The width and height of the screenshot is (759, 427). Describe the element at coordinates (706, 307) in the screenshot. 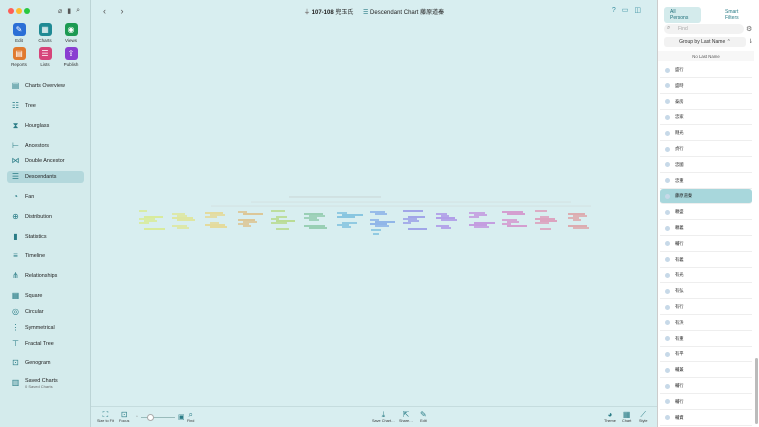

I see `person-list-item: 有行` at that location.